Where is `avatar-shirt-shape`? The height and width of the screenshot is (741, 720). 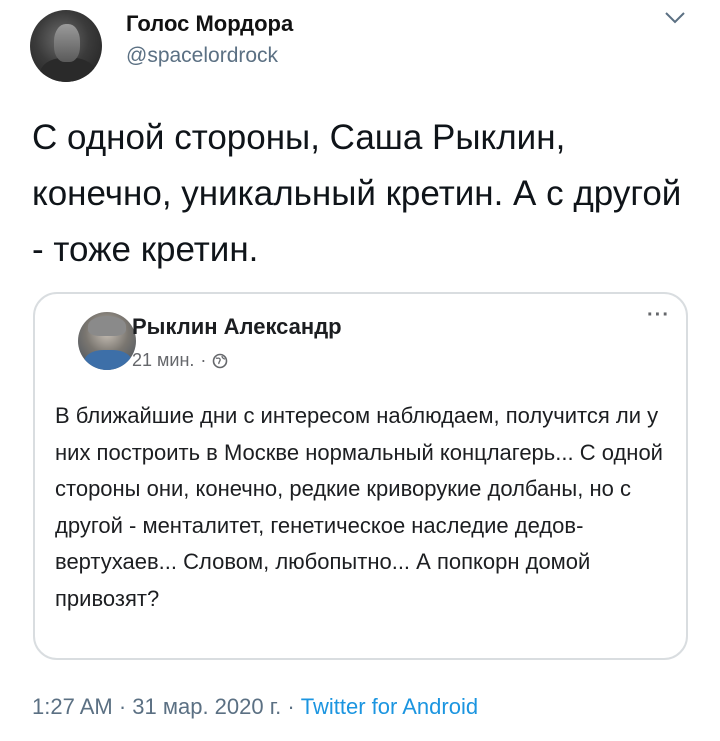
avatar-shirt-shape is located at coordinates (108, 360).